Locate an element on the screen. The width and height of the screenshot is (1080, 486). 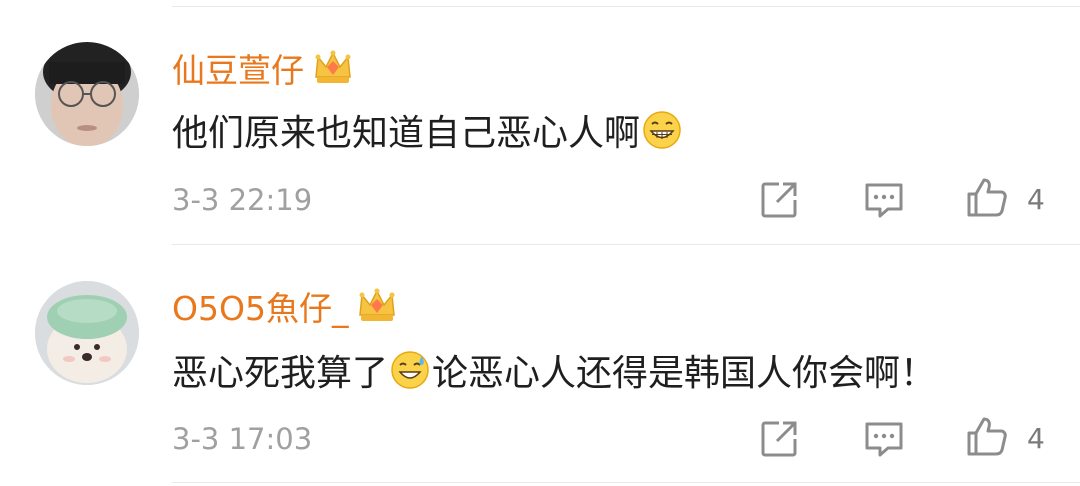
bottom-divider is located at coordinates (626, 482).